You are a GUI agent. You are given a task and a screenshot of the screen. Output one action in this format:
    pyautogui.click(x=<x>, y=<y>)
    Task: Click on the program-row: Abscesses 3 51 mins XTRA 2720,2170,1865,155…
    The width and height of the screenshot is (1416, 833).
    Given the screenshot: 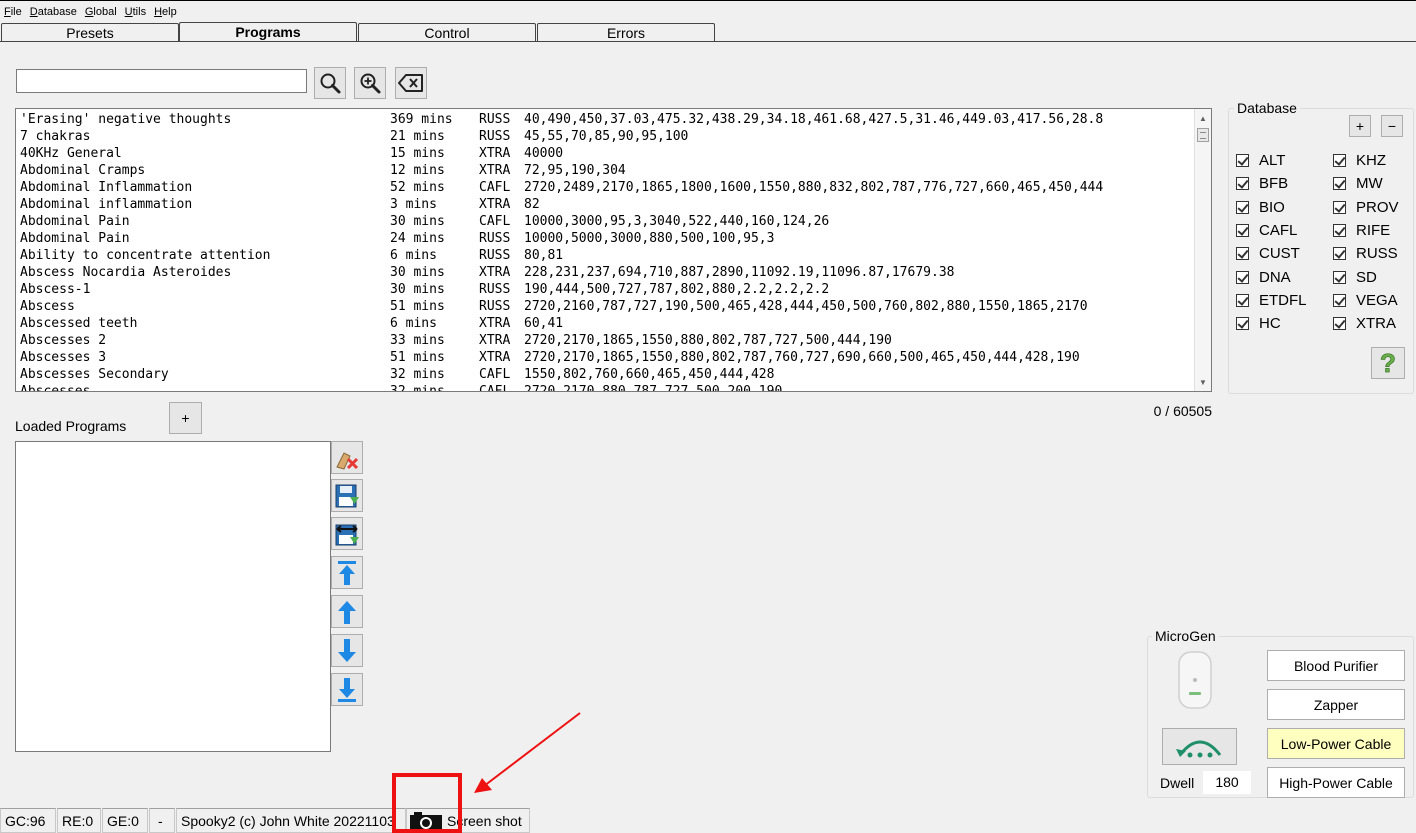 What is the action you would take?
    pyautogui.click(x=605, y=357)
    